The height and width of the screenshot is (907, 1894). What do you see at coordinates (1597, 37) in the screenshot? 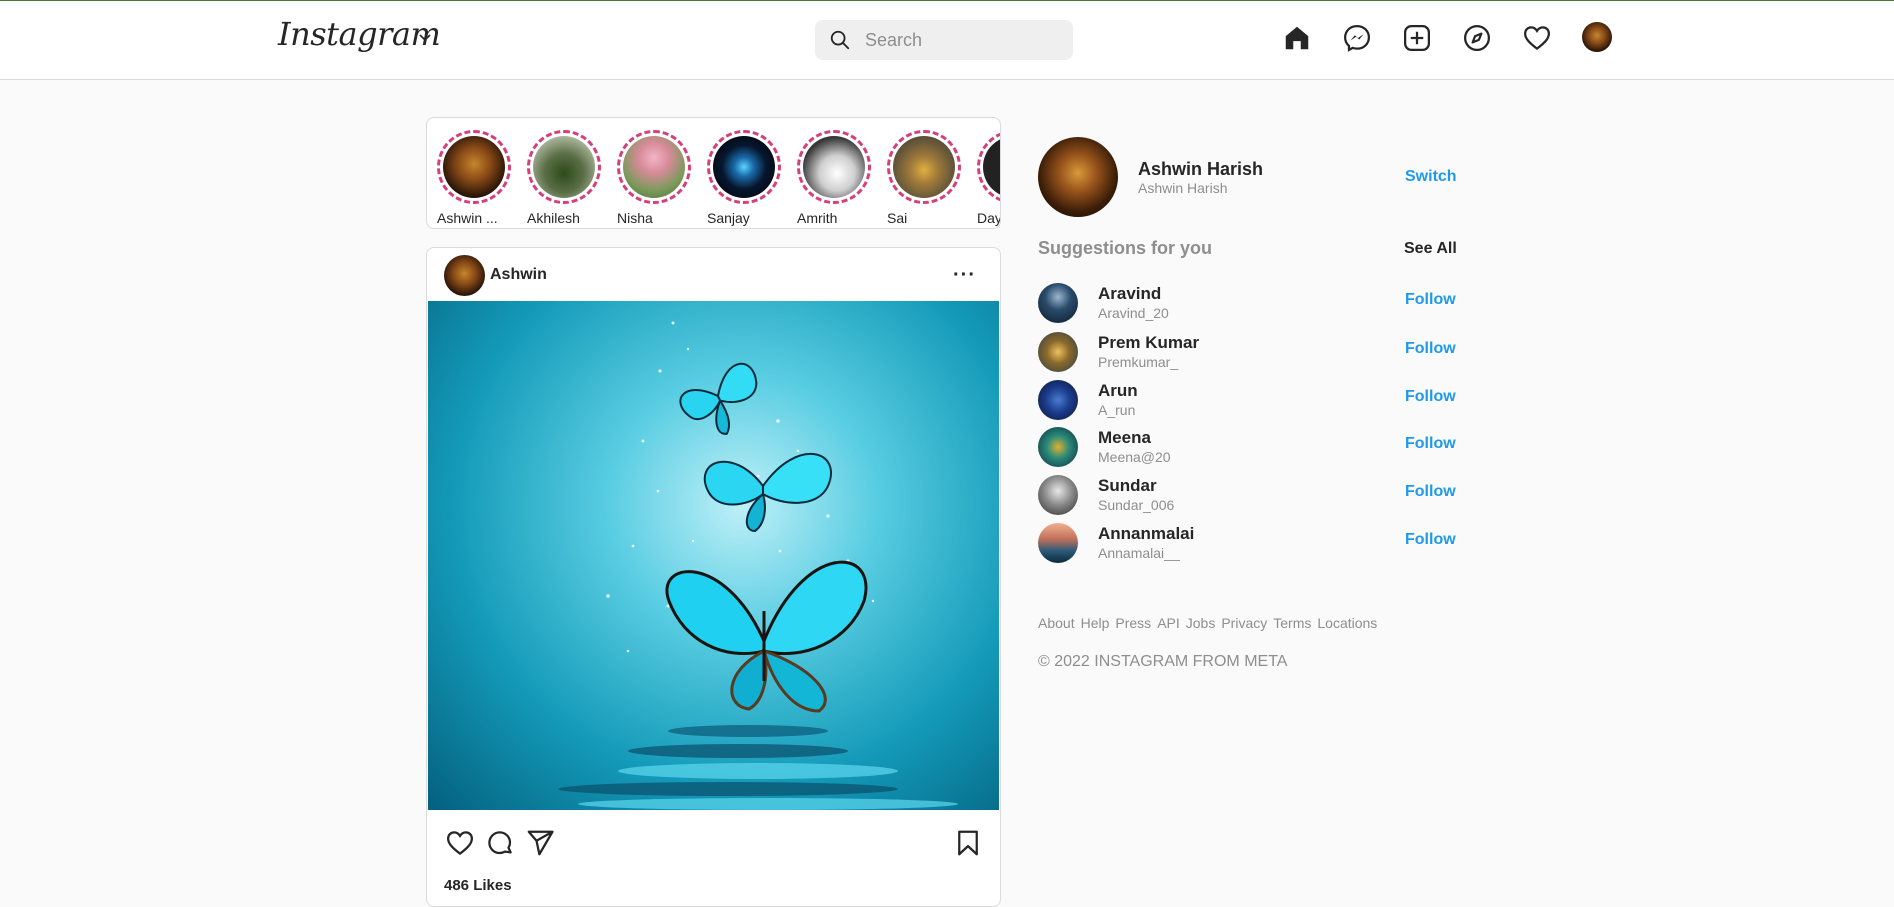
I see `profile-avatar` at bounding box center [1597, 37].